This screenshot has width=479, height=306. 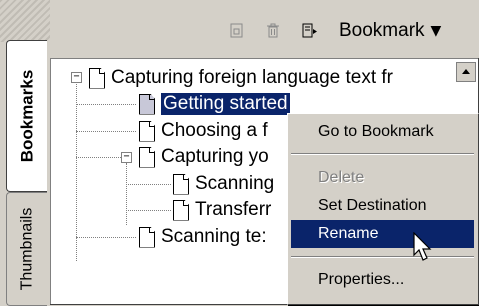 I want to click on tab-thumbnails: Thumbnails, so click(x=26, y=249).